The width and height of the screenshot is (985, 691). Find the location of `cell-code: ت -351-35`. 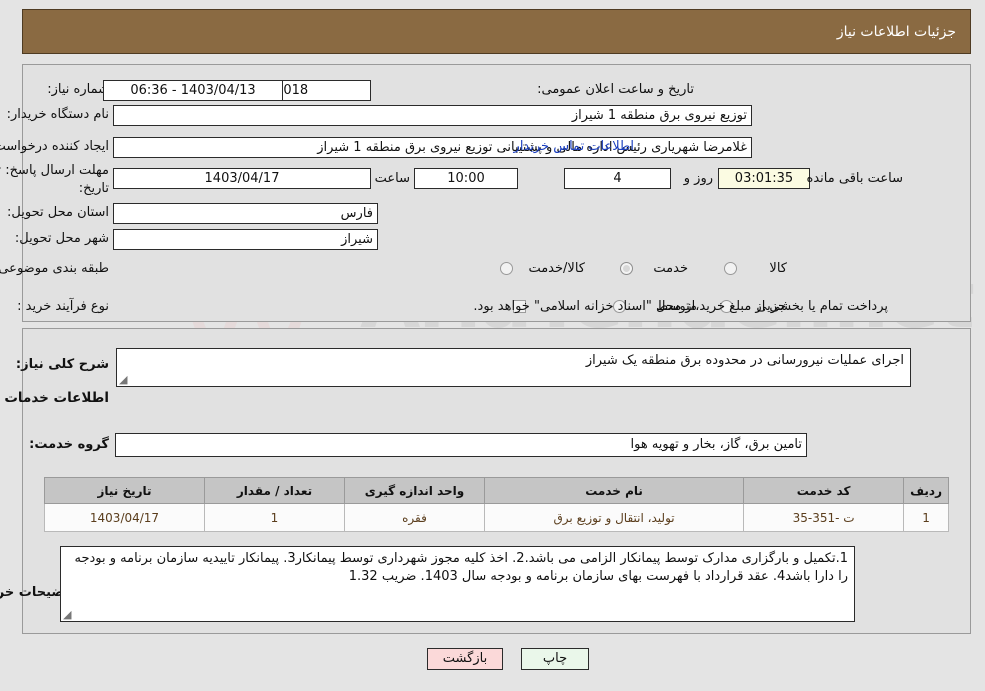

cell-code: ت -351-35 is located at coordinates (824, 517).